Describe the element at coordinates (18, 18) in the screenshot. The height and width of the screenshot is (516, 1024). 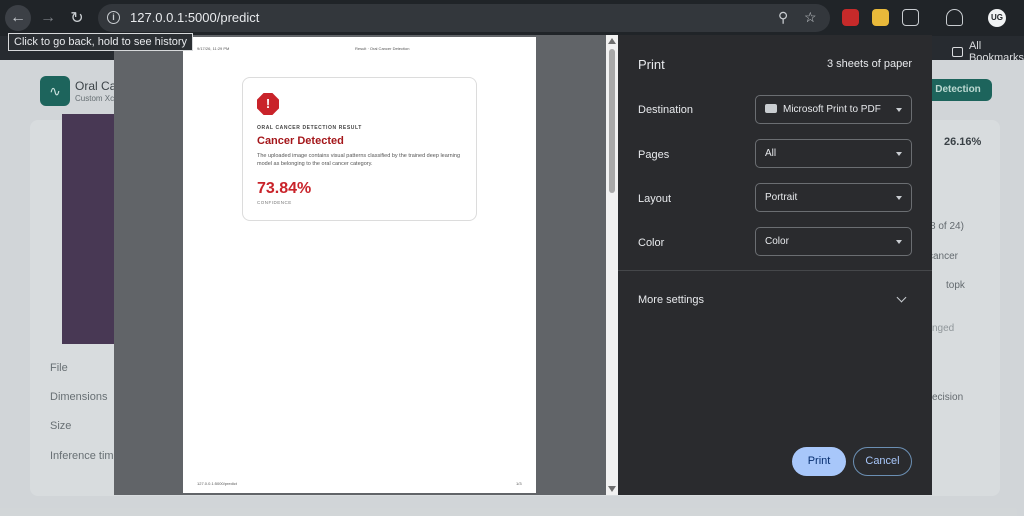
I see `back-arrow-icon: ←` at that location.